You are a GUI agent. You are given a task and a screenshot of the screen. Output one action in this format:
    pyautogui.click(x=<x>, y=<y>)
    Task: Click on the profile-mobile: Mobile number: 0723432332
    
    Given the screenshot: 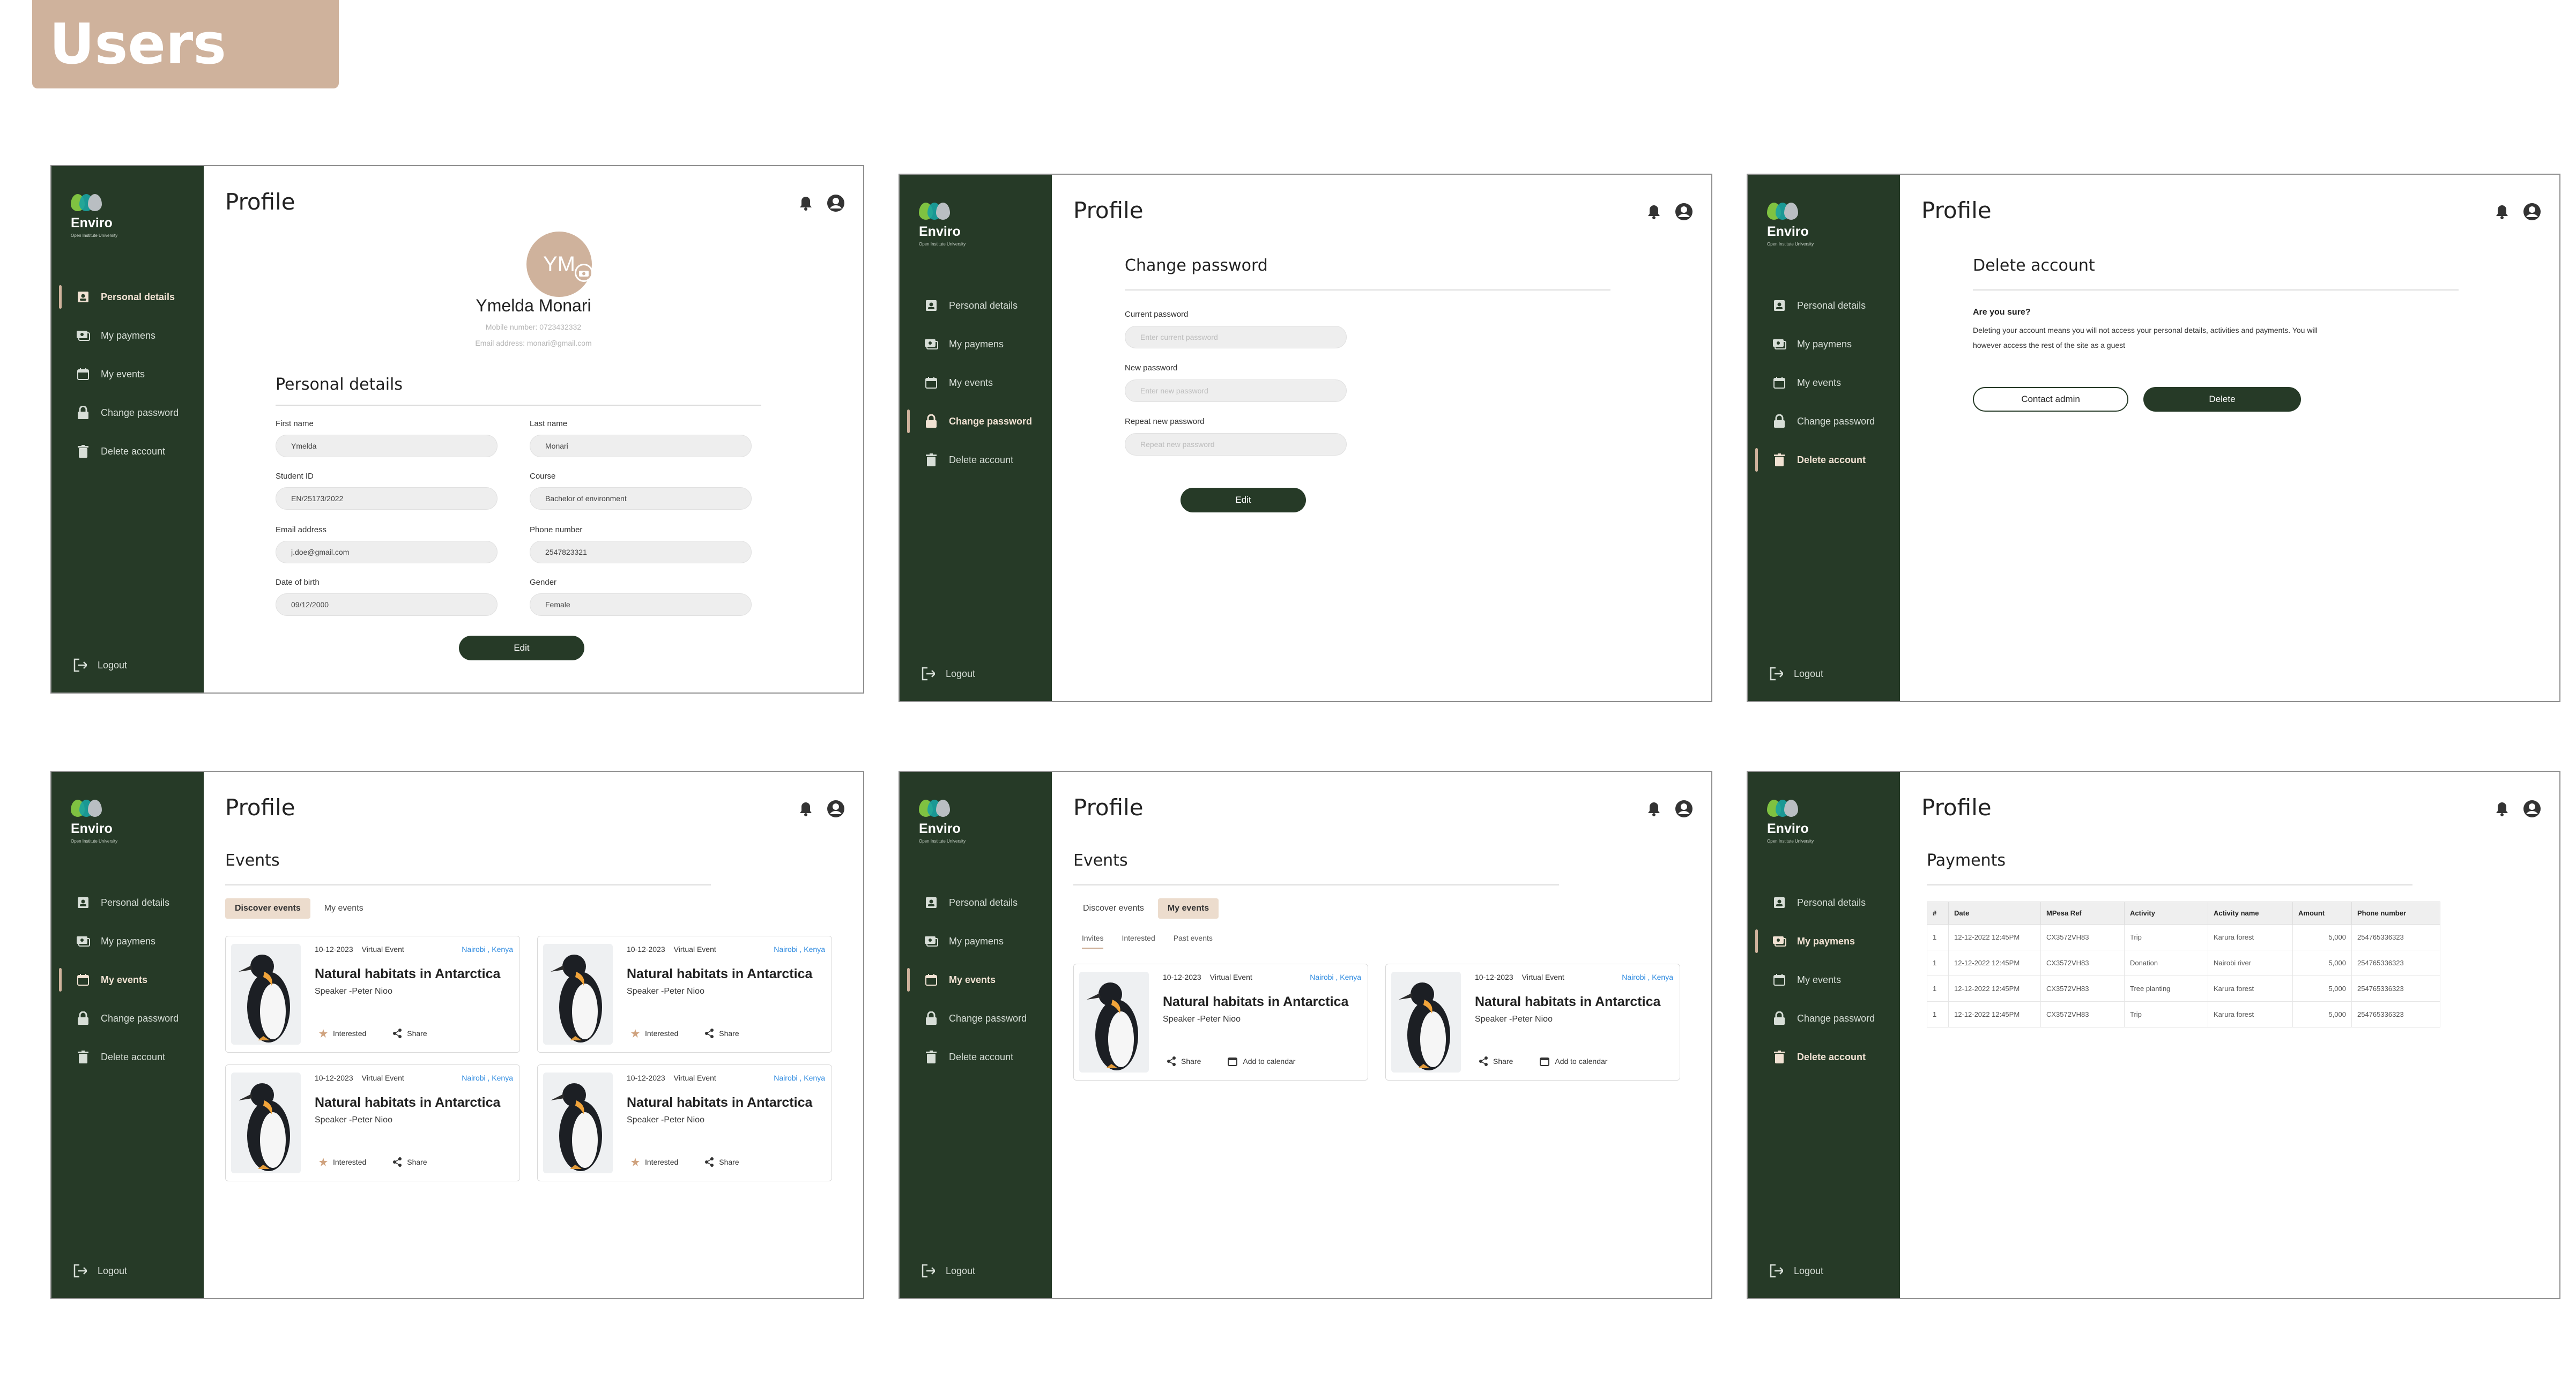 What is the action you would take?
    pyautogui.click(x=533, y=327)
    